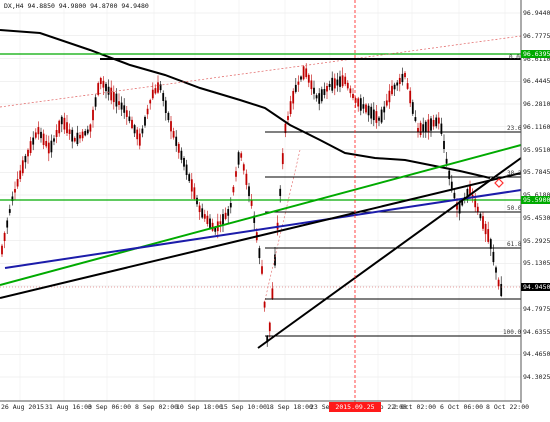 This screenshot has width=550, height=422. I want to click on price-tick-label: 95.2925, so click(536, 240).